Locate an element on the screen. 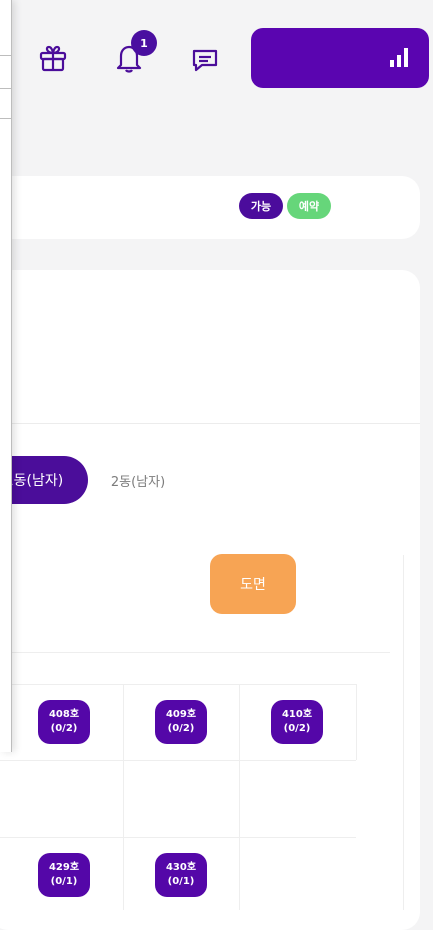  status-badge-reserved: 예약 is located at coordinates (309, 206).